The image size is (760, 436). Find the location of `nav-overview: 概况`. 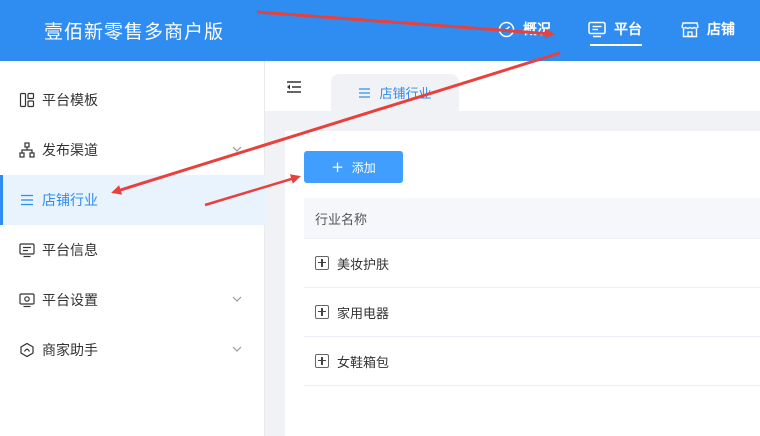

nav-overview: 概况 is located at coordinates (524, 29).